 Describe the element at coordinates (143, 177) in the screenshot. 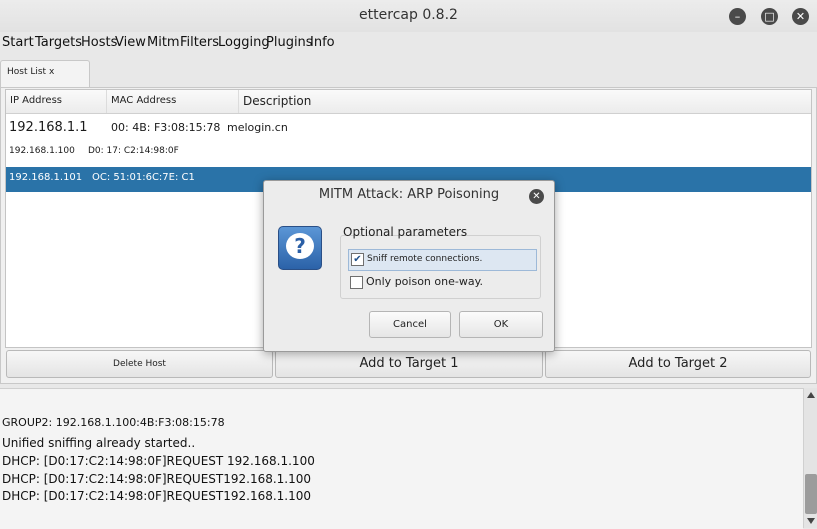

I see `row-mac: OC: 51:01:6C:7E: C1` at that location.